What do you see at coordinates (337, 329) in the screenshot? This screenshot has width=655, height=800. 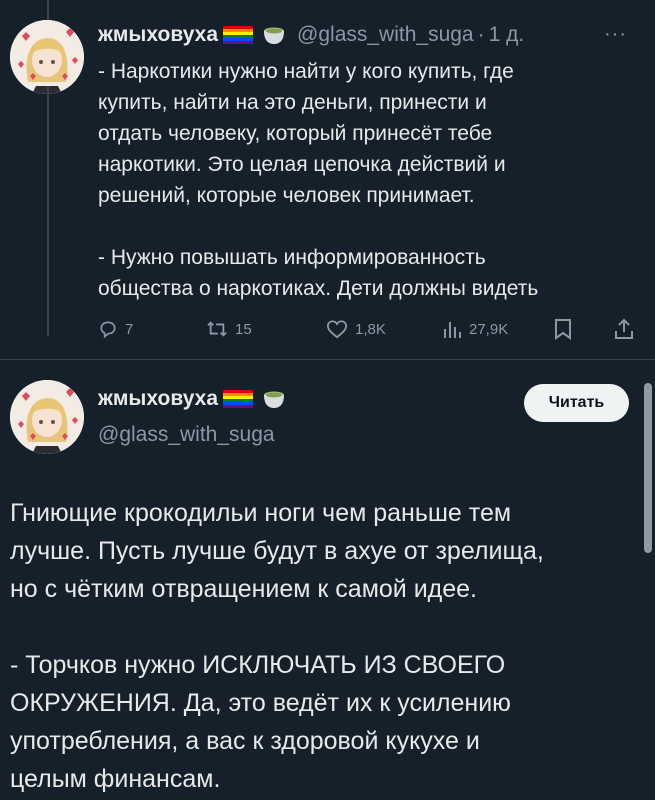 I see `heart-icon` at bounding box center [337, 329].